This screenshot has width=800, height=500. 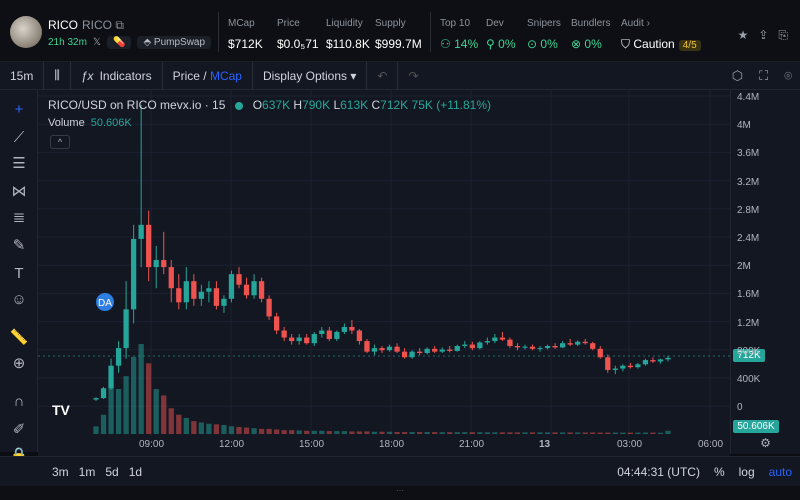 I want to click on undo-icon: ↶, so click(x=383, y=75).